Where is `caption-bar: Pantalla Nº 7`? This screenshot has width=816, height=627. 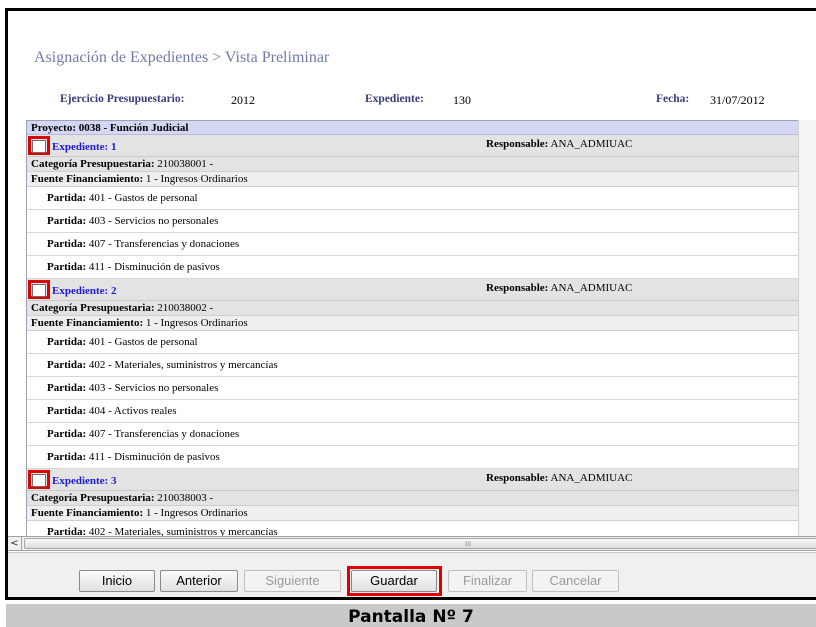 caption-bar: Pantalla Nº 7 is located at coordinates (411, 615).